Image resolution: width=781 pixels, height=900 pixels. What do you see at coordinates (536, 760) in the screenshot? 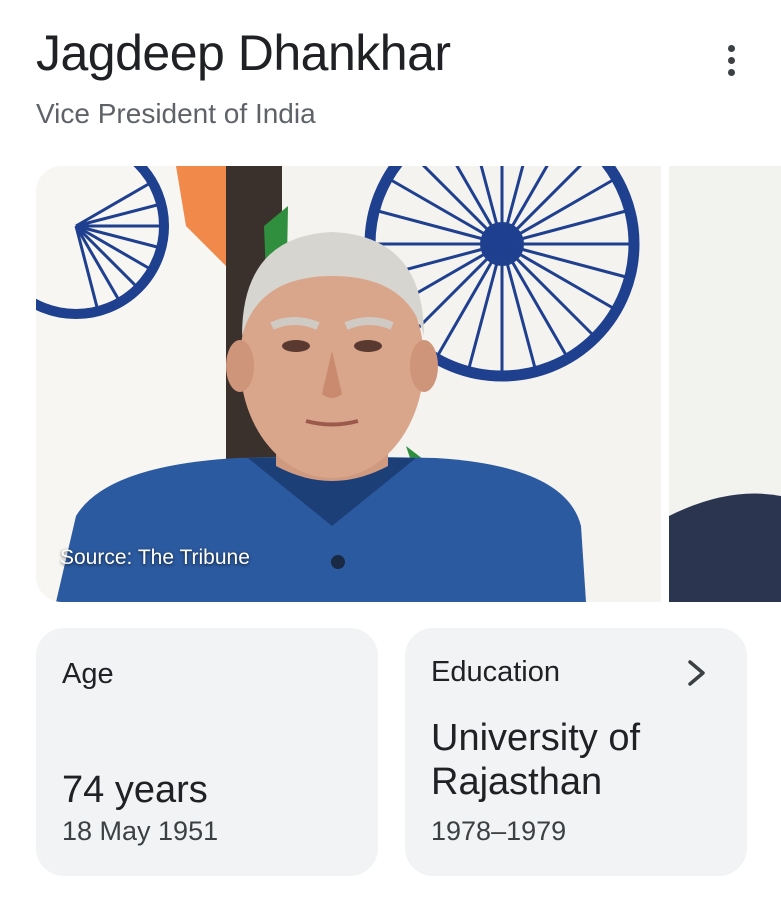
I see `education-value: University of Rajasthan` at bounding box center [536, 760].